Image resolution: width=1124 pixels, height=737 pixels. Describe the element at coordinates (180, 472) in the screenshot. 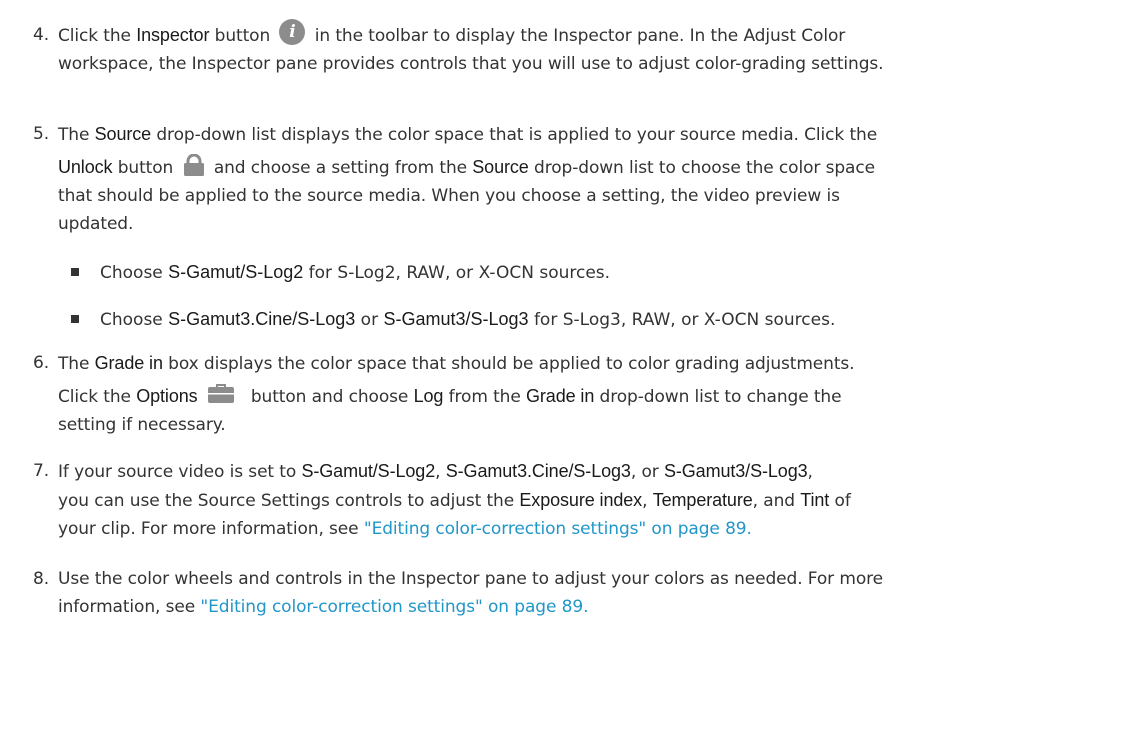

I see `text-run: If your source video is set to` at that location.